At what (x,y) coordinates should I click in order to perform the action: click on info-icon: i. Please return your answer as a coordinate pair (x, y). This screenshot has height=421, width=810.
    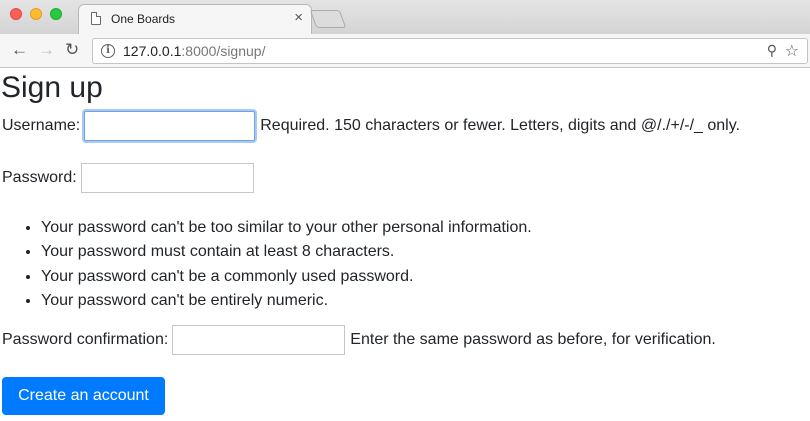
    Looking at the image, I should click on (108, 51).